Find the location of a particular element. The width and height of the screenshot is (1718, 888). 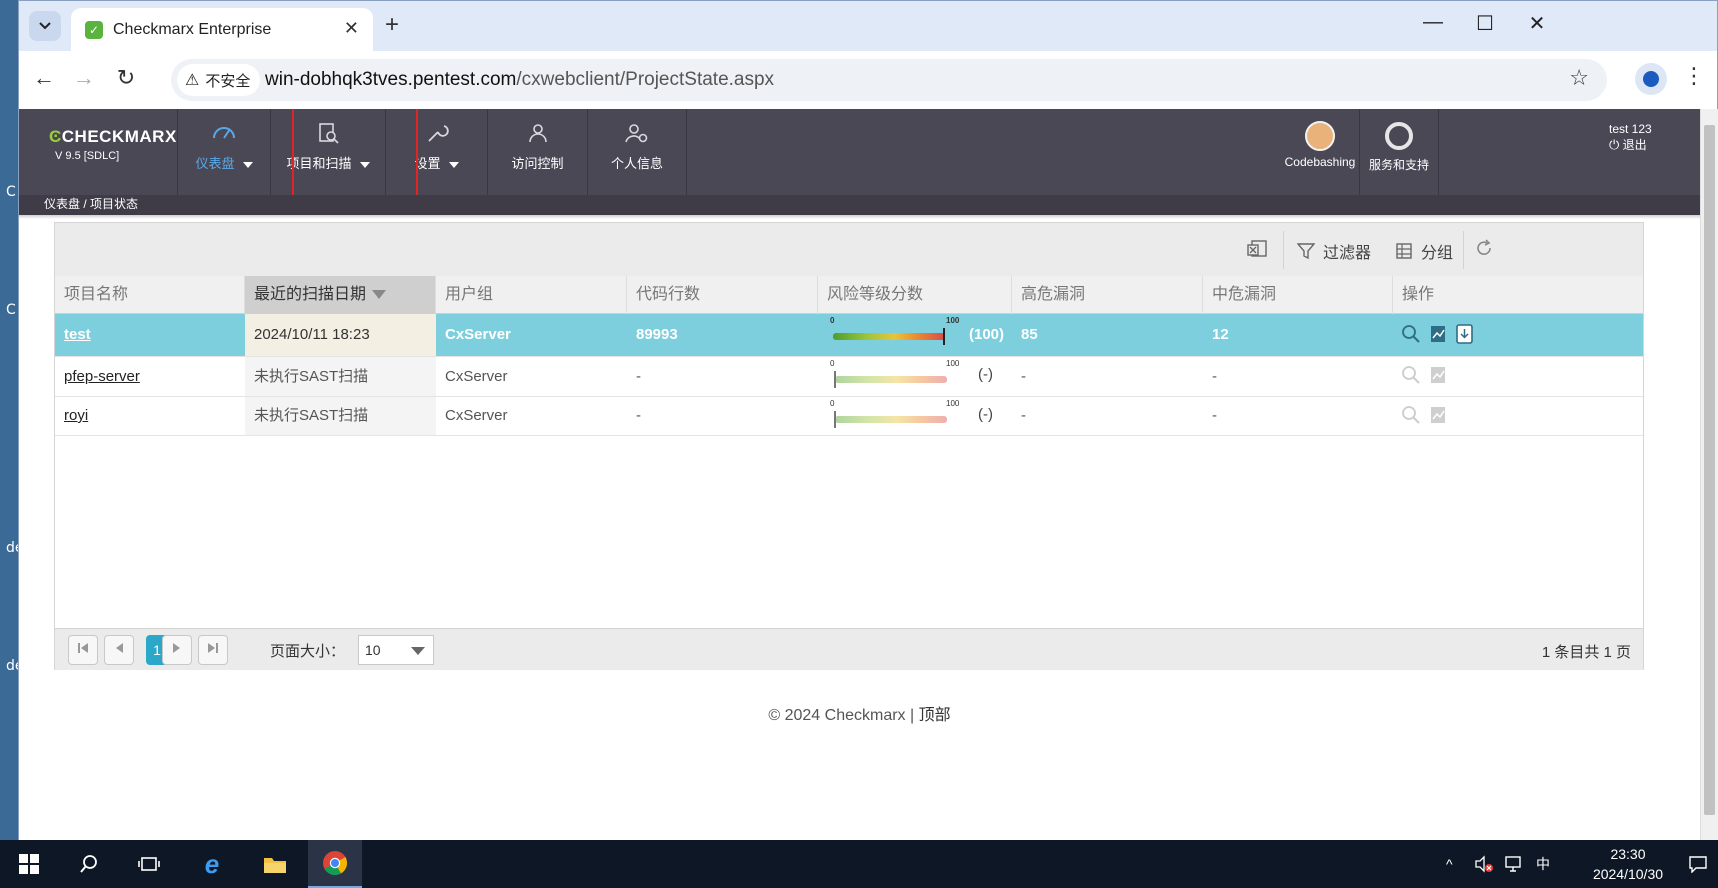

search-button is located at coordinates (89, 864).